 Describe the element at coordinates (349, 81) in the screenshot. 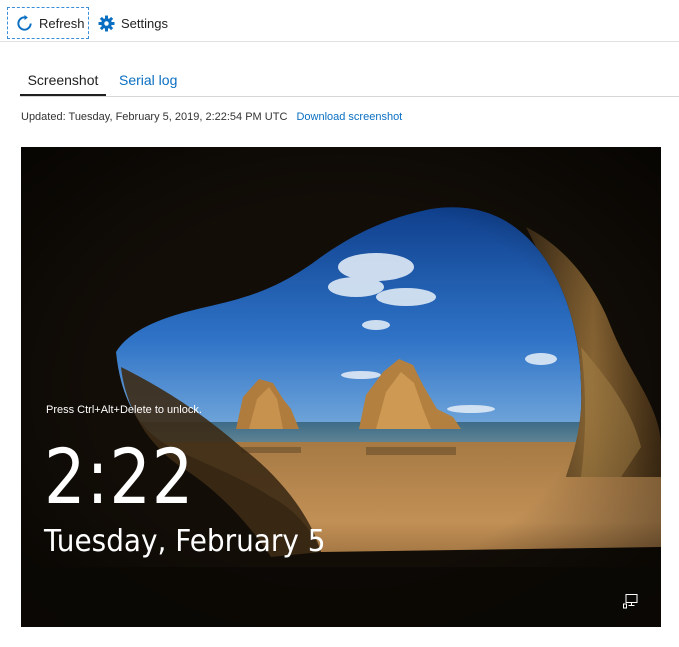

I see `tab-bar: Screenshot Serial log` at that location.